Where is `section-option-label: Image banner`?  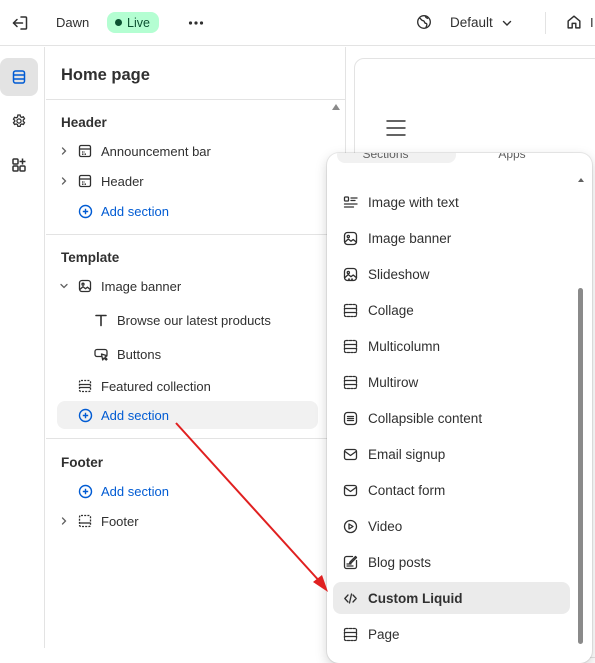 section-option-label: Image banner is located at coordinates (410, 238).